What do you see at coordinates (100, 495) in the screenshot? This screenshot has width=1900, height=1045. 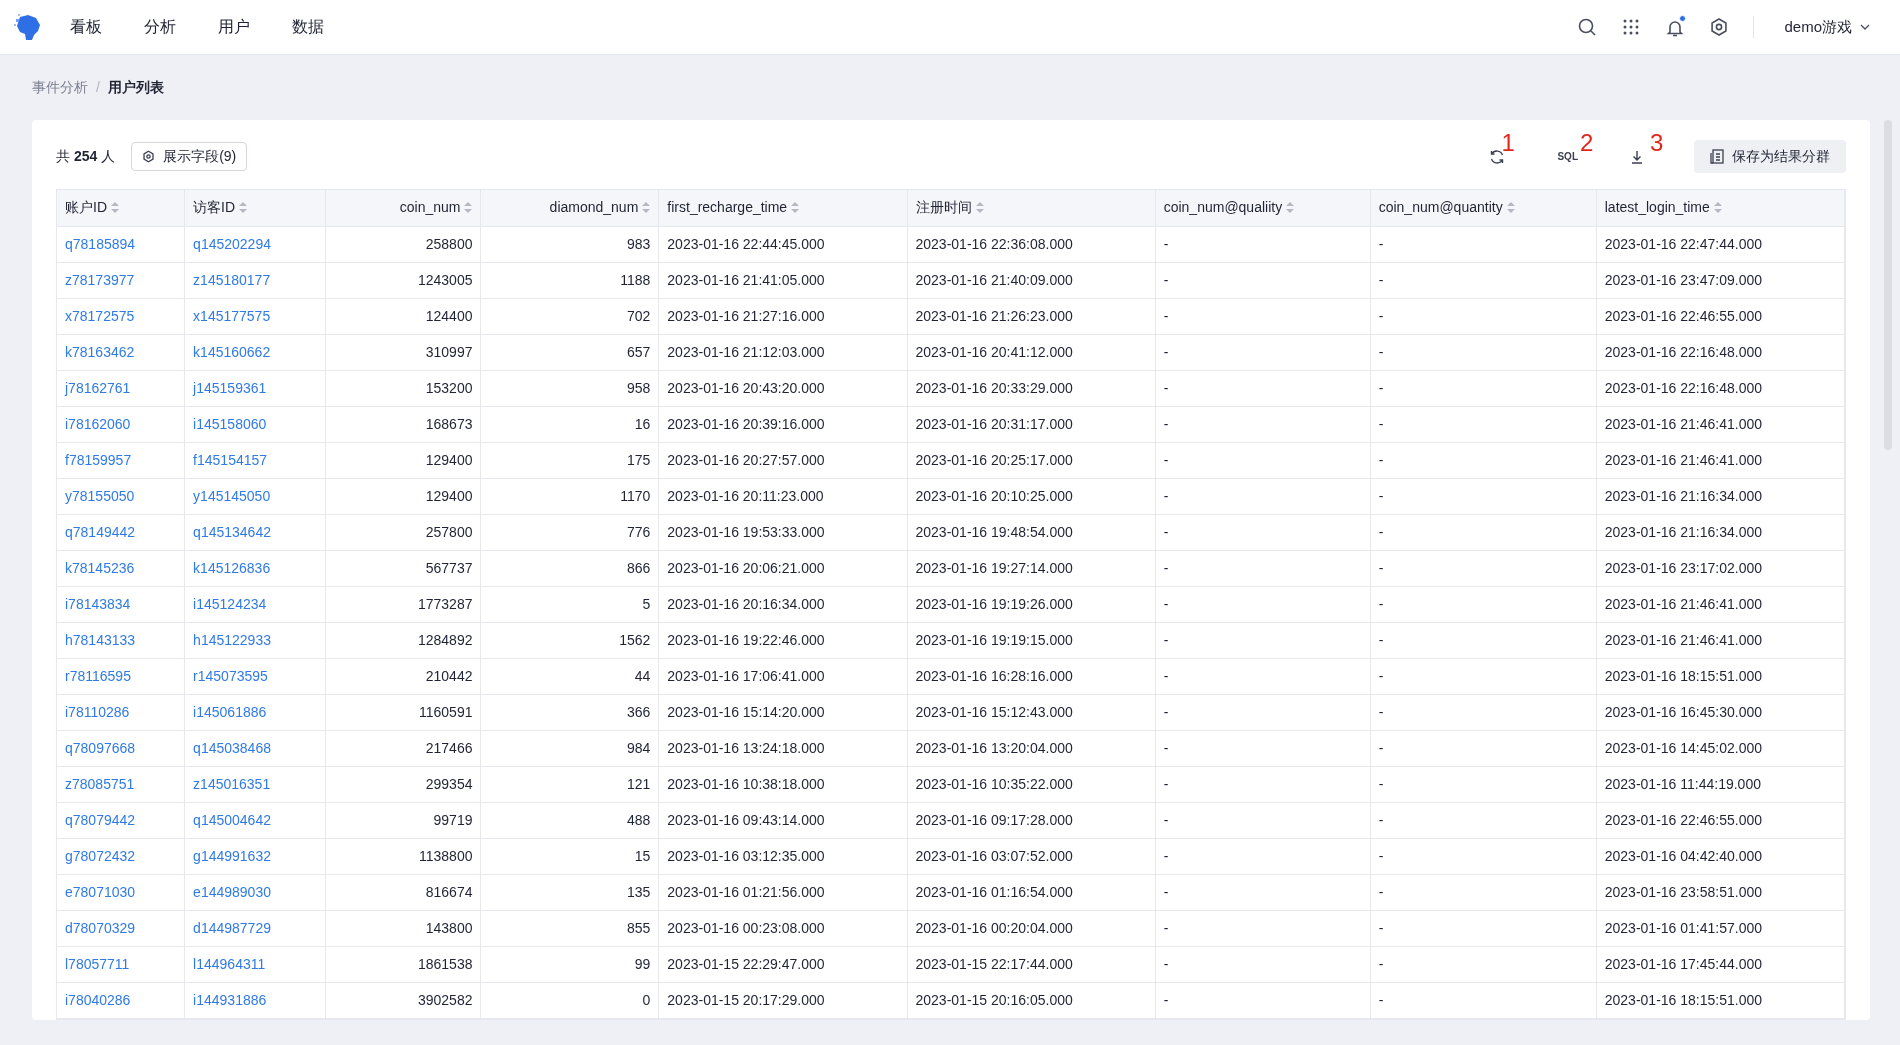 I see `user-id-link: y78155050` at bounding box center [100, 495].